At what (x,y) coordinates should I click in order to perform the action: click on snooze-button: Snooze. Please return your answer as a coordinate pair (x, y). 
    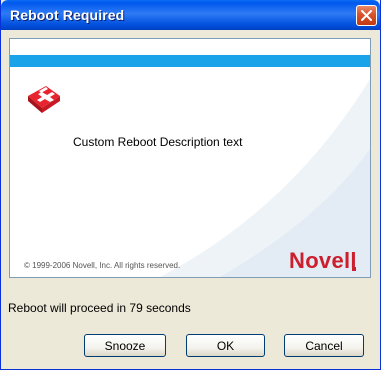
    Looking at the image, I should click on (125, 345).